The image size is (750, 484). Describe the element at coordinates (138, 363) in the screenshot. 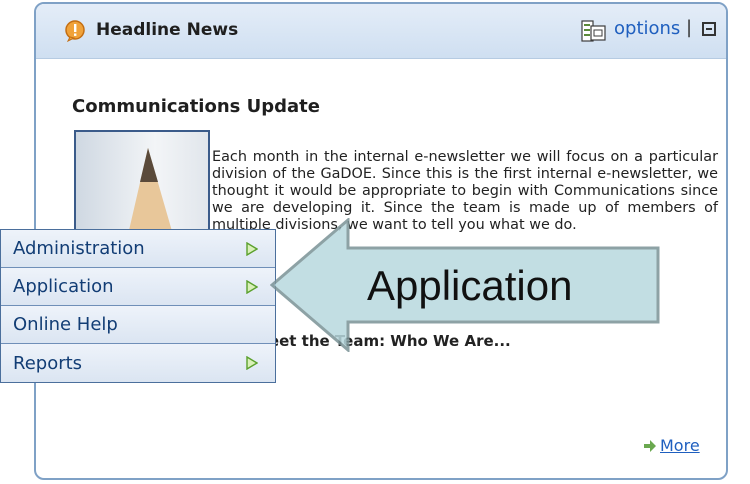

I see `menu-item-reports: Reports` at that location.